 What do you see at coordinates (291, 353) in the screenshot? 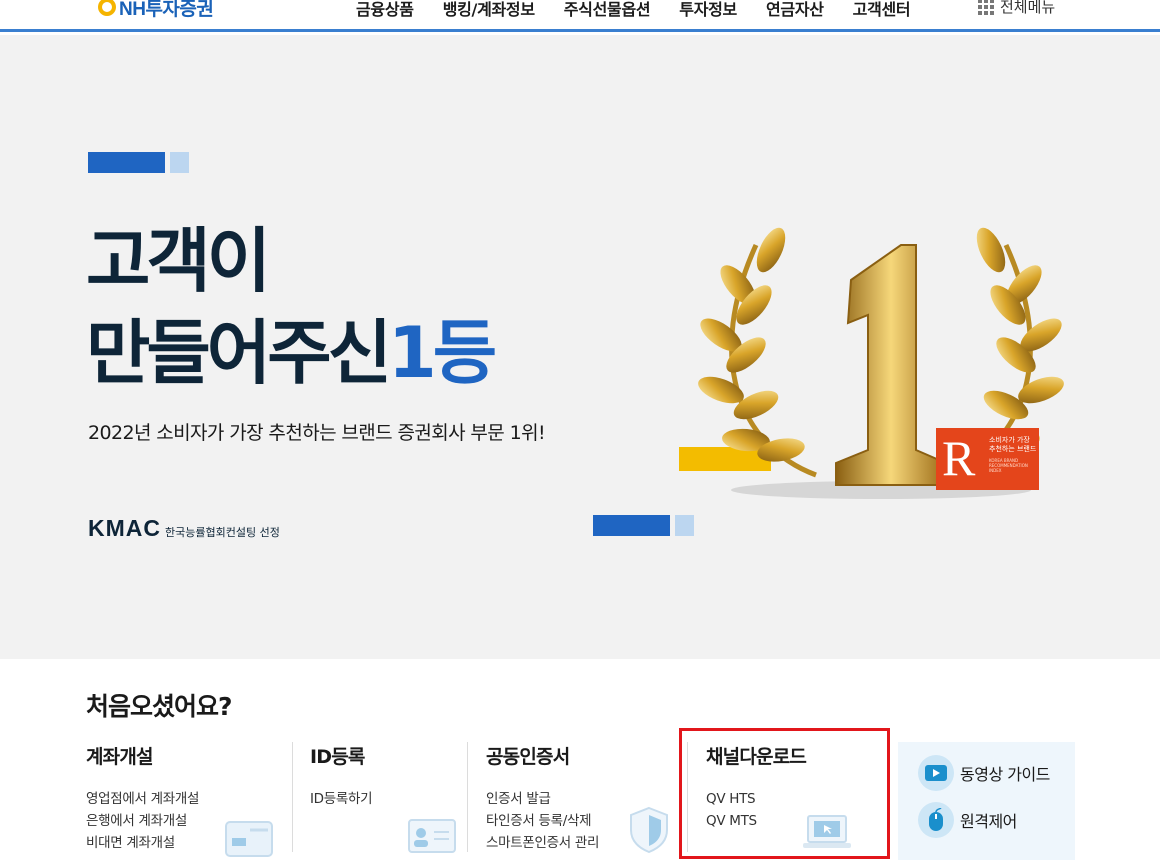
I see `hero-title-line2: 만들어주신1등` at bounding box center [291, 353].